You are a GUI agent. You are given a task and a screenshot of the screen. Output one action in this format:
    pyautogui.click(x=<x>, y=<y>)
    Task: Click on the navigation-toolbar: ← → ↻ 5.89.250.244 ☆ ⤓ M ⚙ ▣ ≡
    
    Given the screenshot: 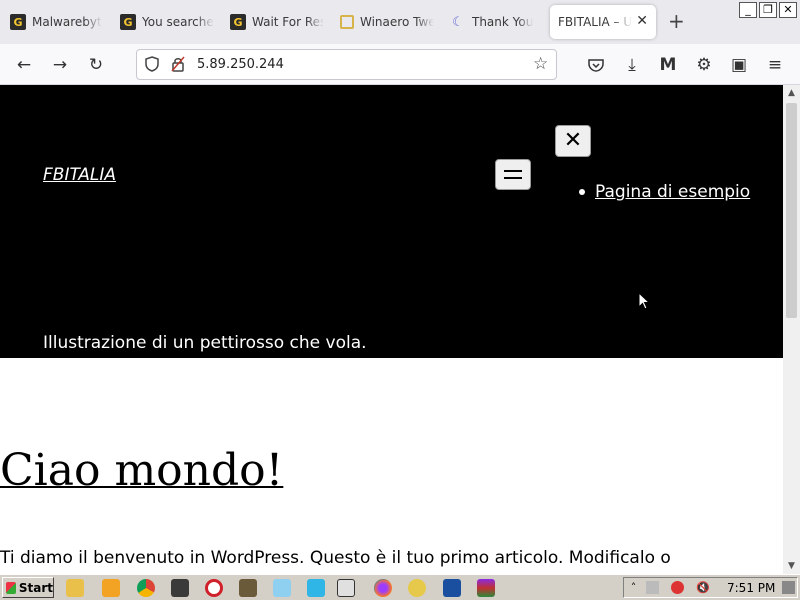 What is the action you would take?
    pyautogui.click(x=400, y=64)
    